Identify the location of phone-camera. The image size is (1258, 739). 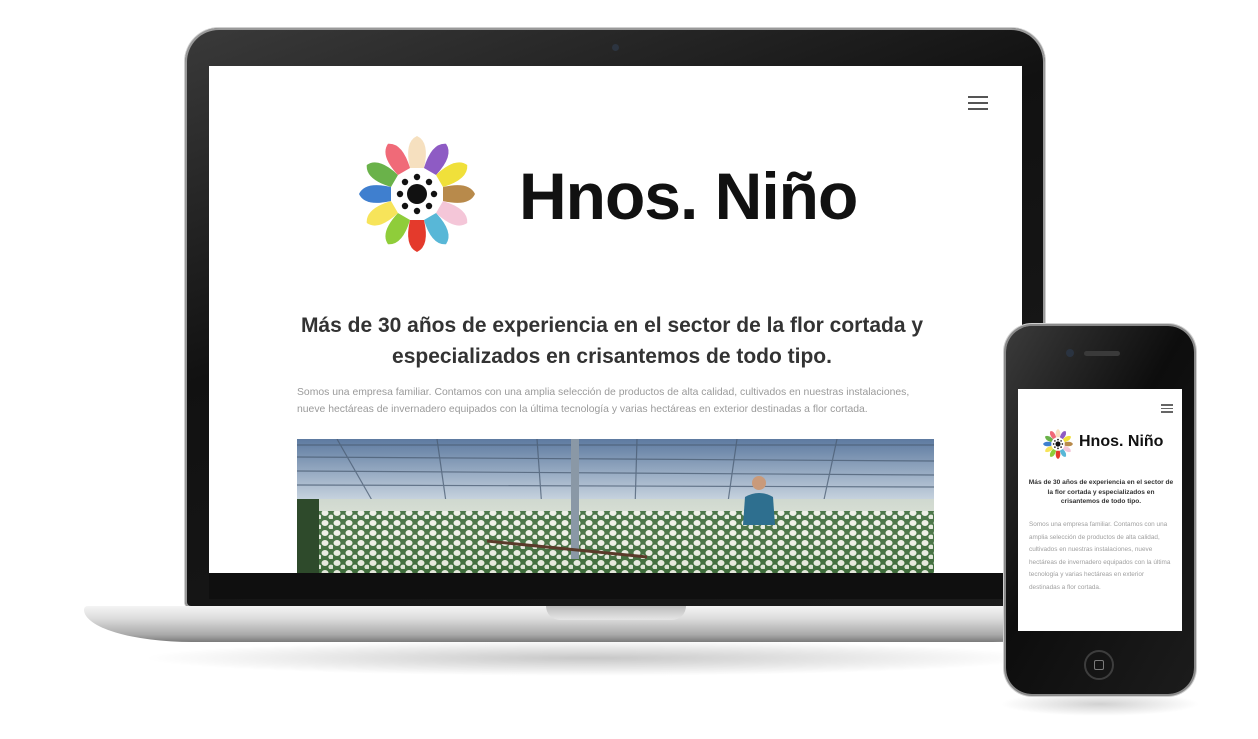
(1070, 353).